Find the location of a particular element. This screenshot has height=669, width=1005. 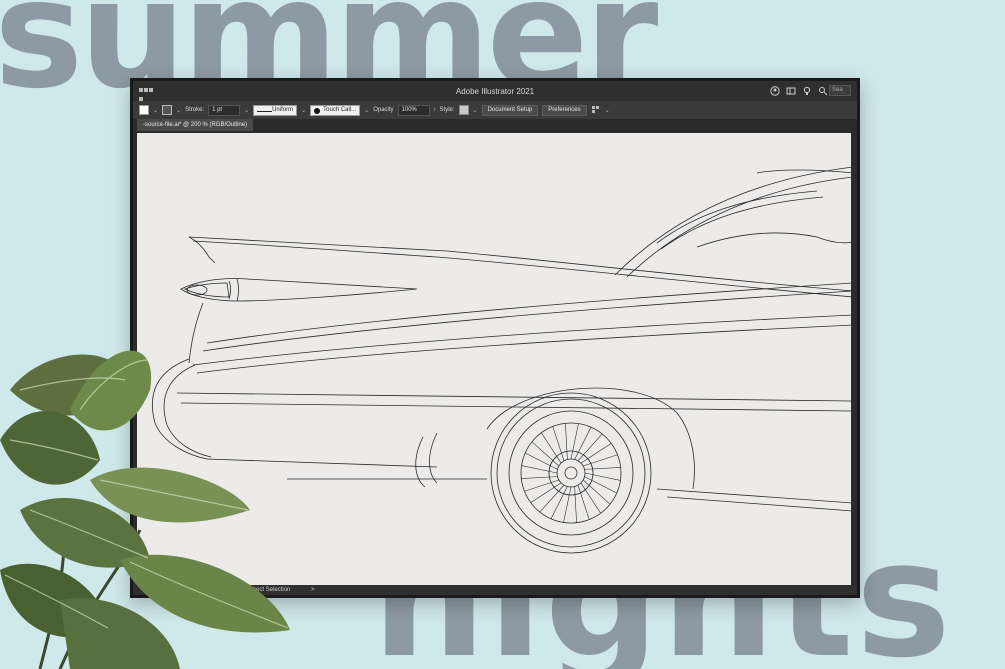

opacity-field: 100% is located at coordinates (413, 110).